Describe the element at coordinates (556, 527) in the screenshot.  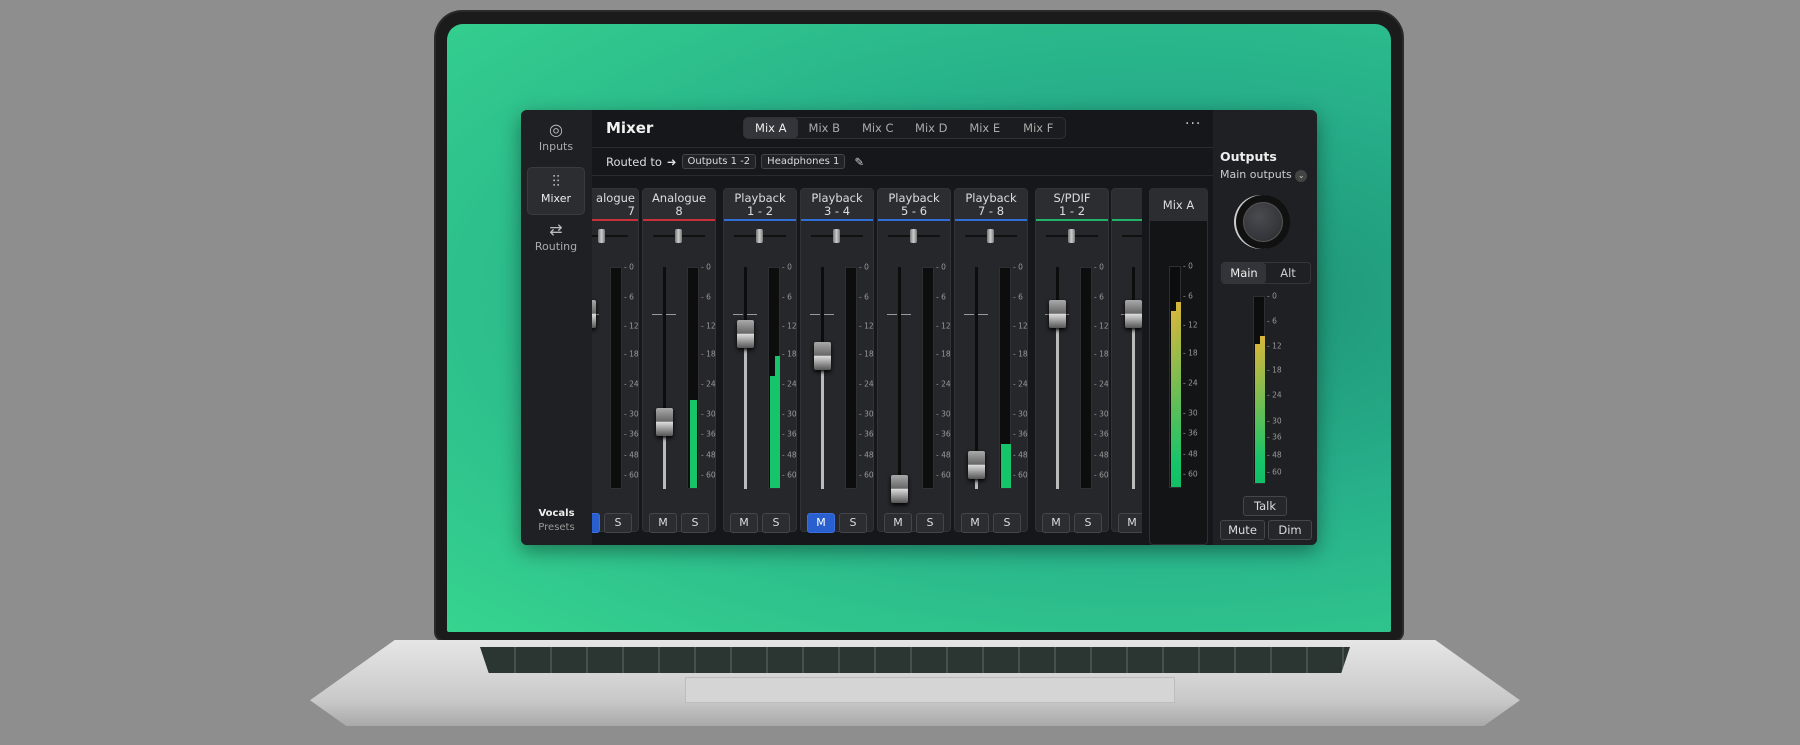
I see `presets-label: Presets` at that location.